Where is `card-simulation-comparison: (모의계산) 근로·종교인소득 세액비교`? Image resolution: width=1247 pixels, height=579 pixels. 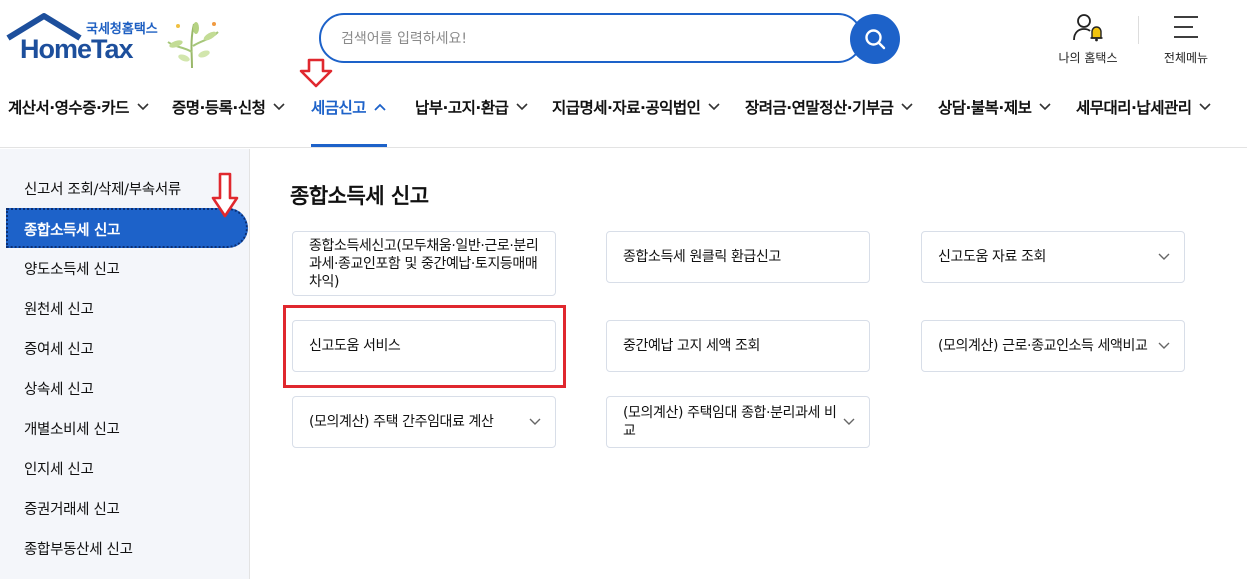 card-simulation-comparison: (모의계산) 근로·종교인소득 세액비교 is located at coordinates (1053, 346).